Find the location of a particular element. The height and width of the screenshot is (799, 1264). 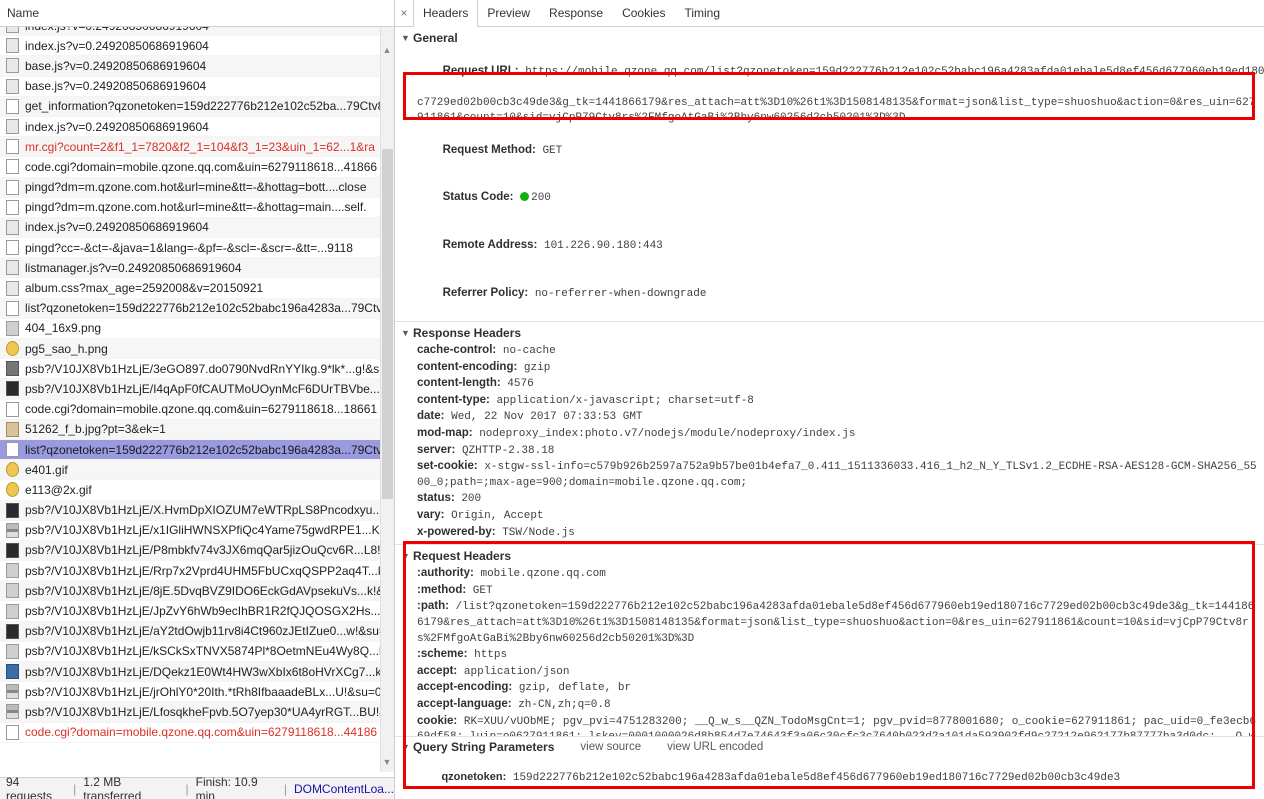

view-url-encoded-link: view URL encoded is located at coordinates (715, 747).